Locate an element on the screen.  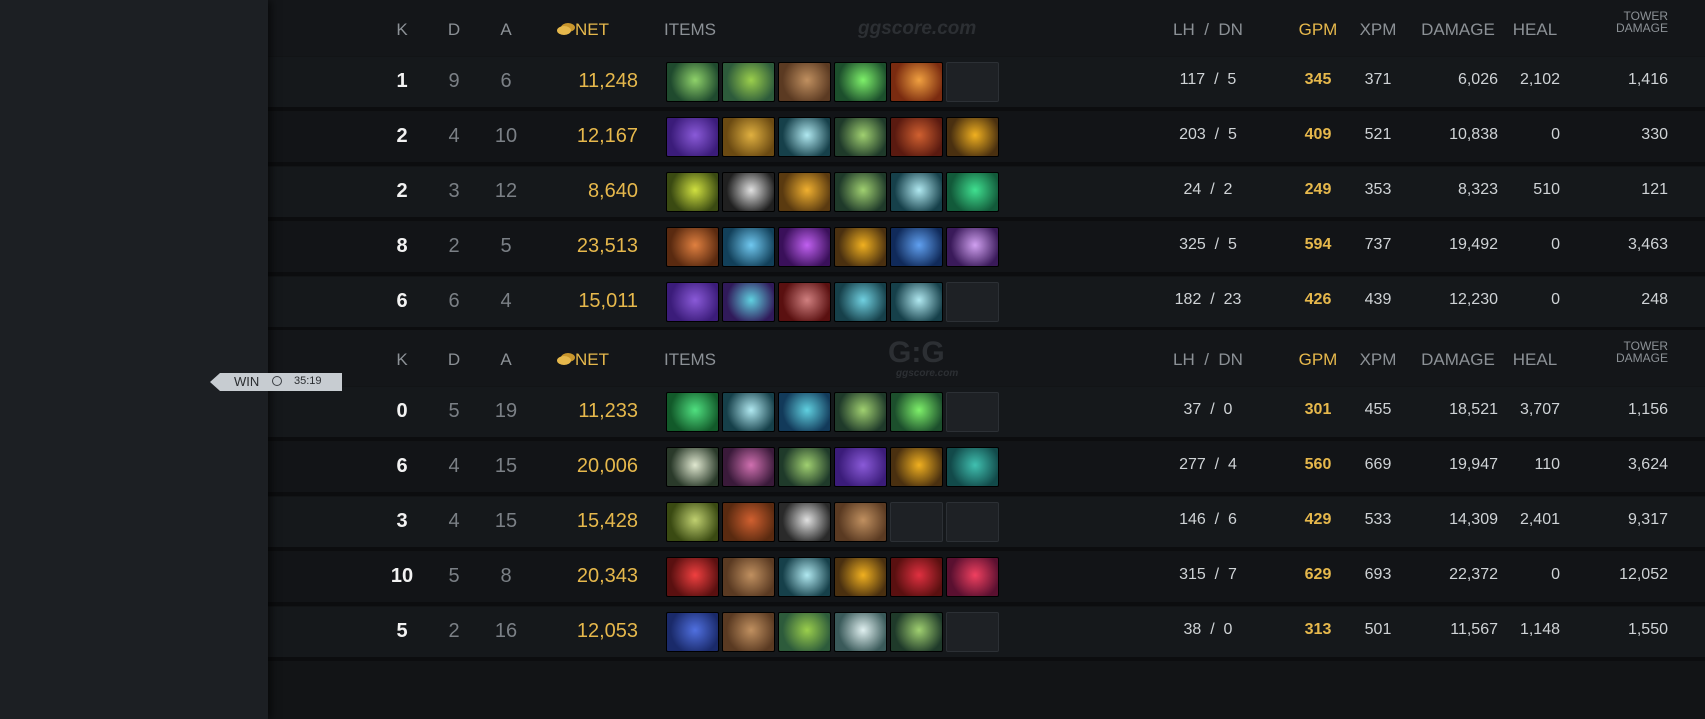
kills-value: 3 is located at coordinates (402, 521).